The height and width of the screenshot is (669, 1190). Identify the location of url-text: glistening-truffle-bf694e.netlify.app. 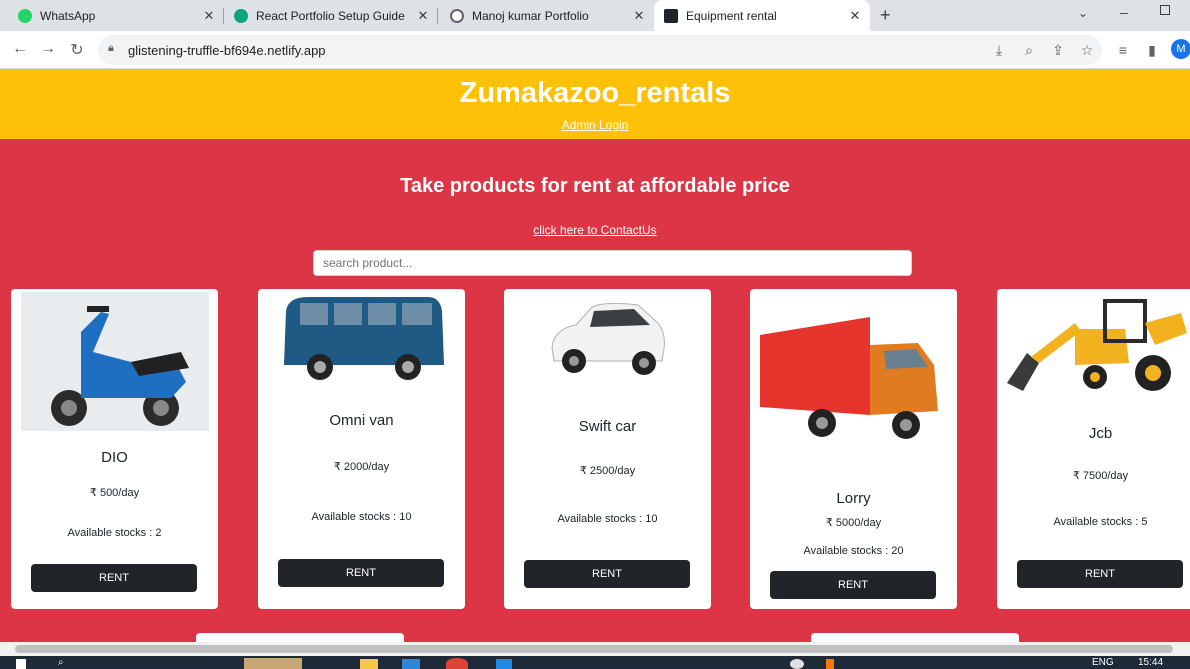
(227, 50).